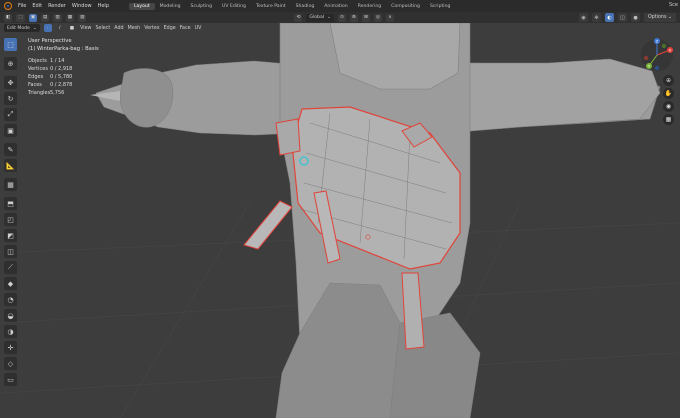 The height and width of the screenshot is (418, 680). What do you see at coordinates (10, 315) in the screenshot?
I see `smooth-icon: ◒` at bounding box center [10, 315].